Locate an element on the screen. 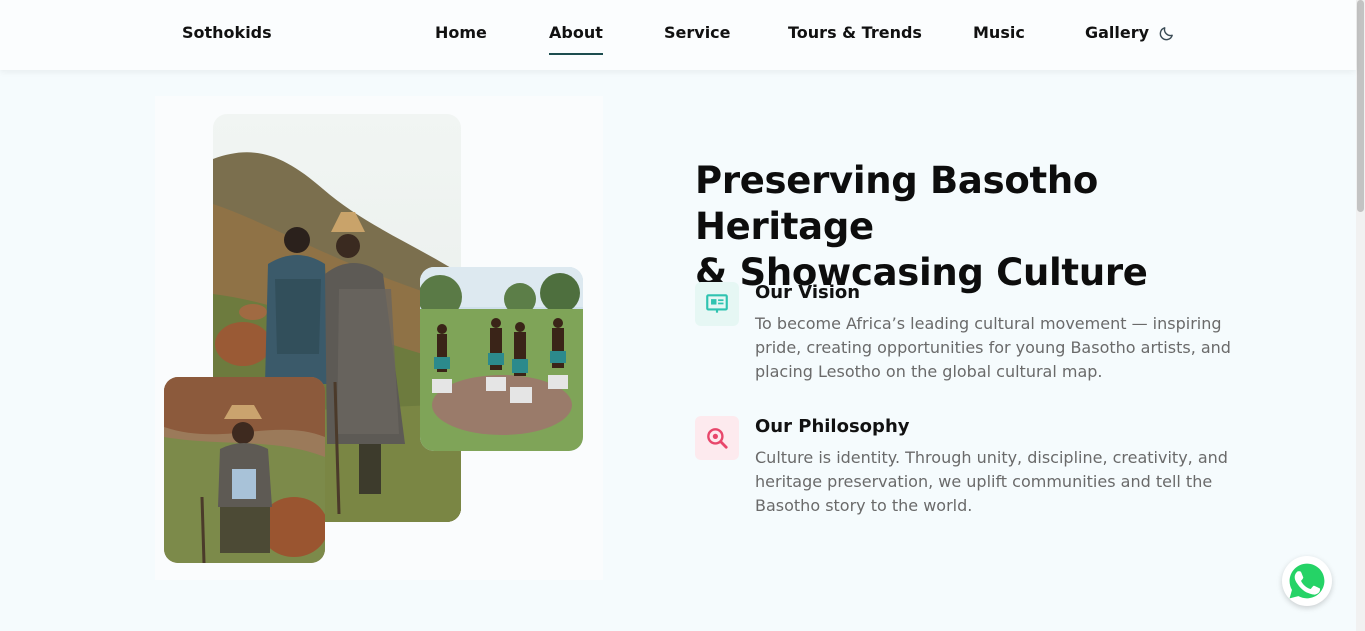 The width and height of the screenshot is (1365, 631). brand-logo: Sothokids is located at coordinates (227, 32).